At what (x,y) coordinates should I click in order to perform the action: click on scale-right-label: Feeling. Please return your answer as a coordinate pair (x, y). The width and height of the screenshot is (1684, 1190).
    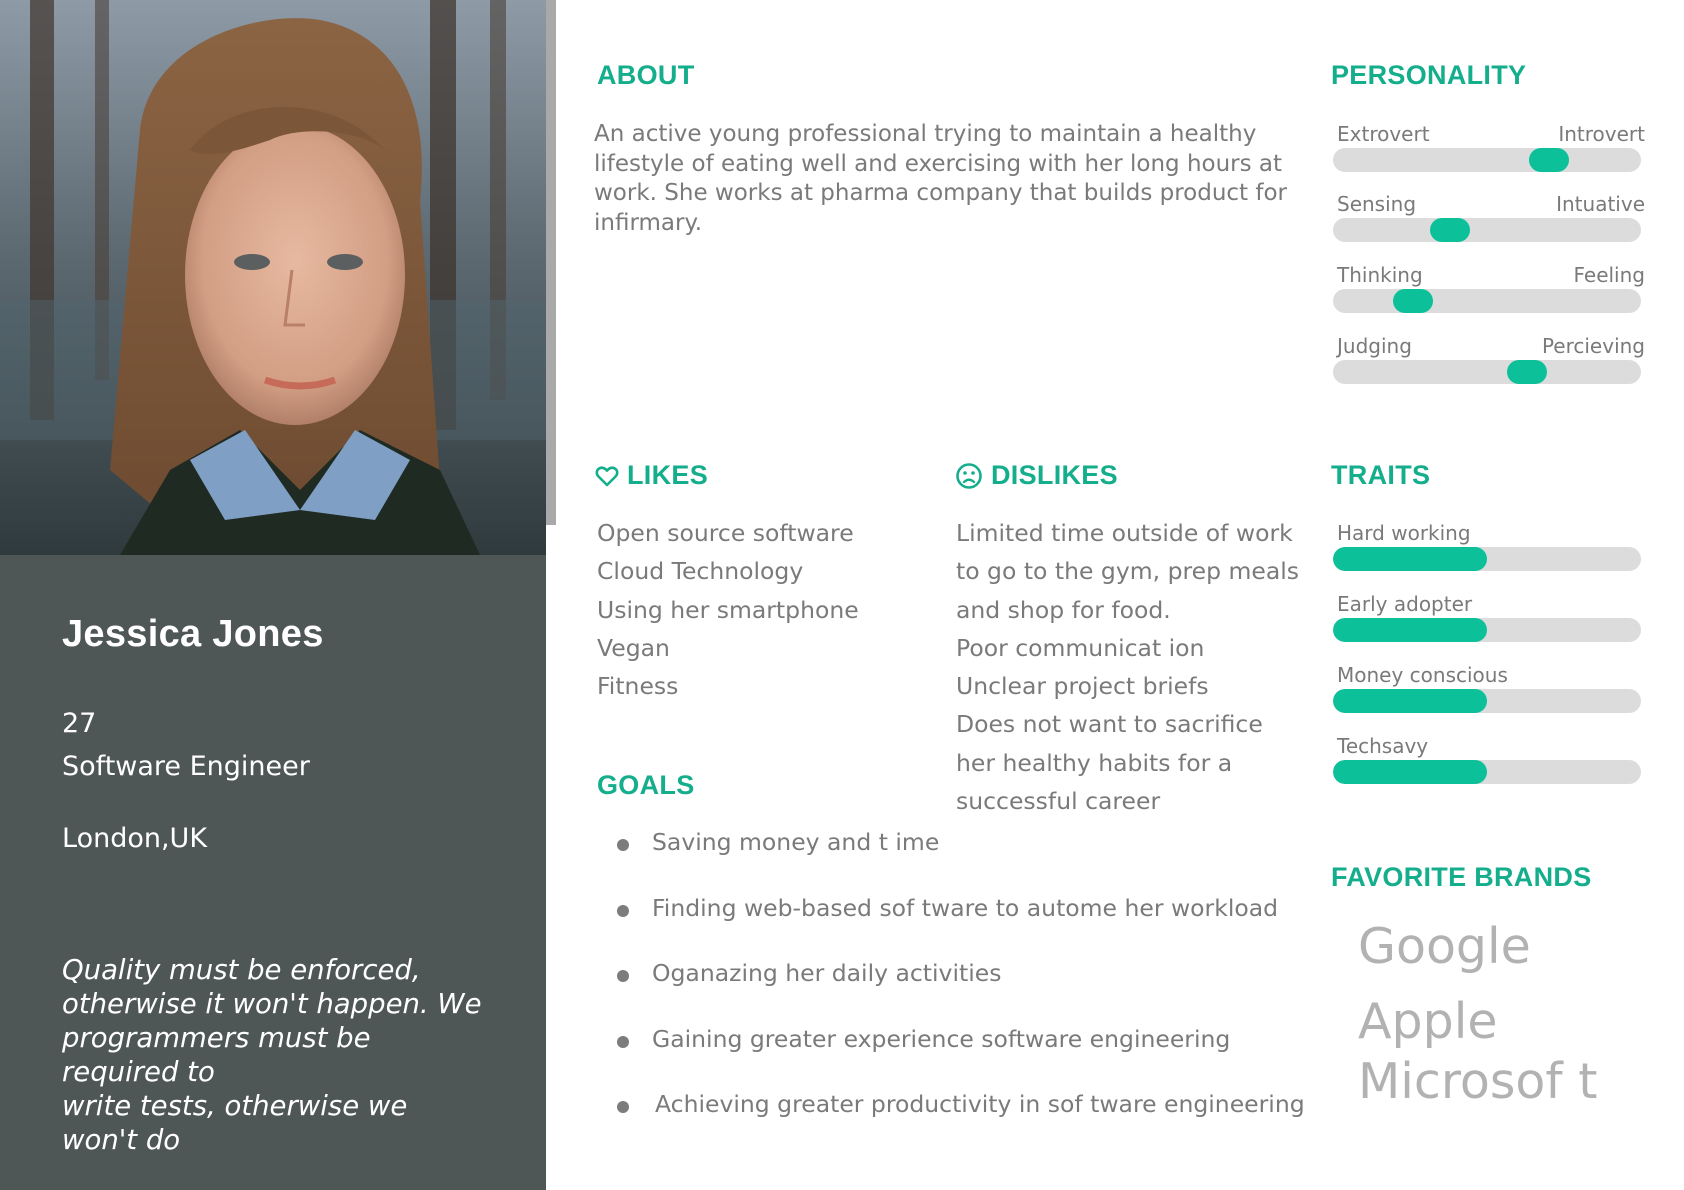
    Looking at the image, I should click on (1609, 275).